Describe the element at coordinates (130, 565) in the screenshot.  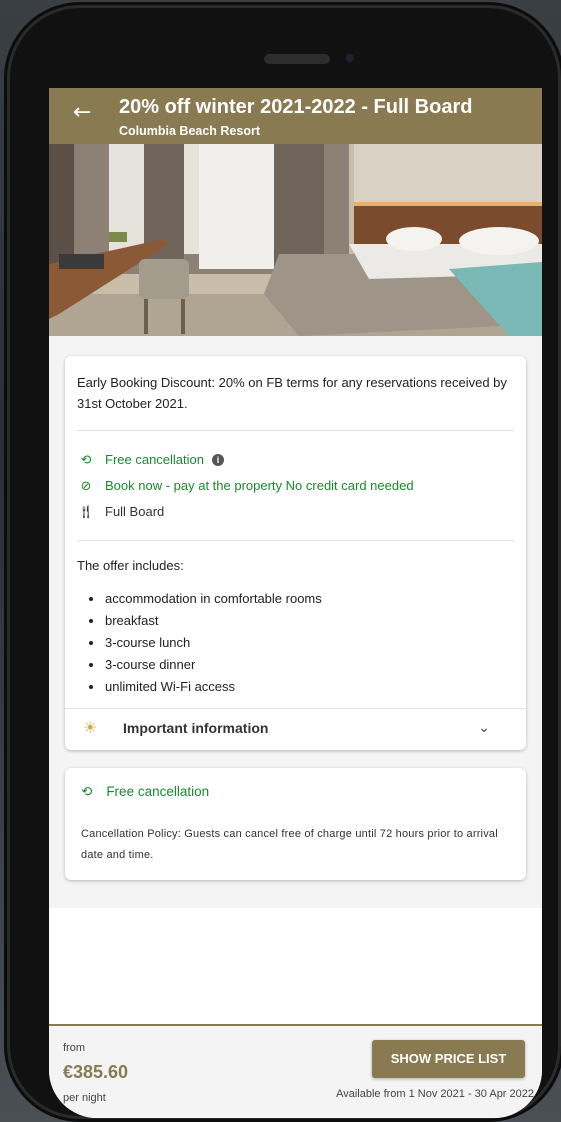
I see `includes-title: The offer includes:` at that location.